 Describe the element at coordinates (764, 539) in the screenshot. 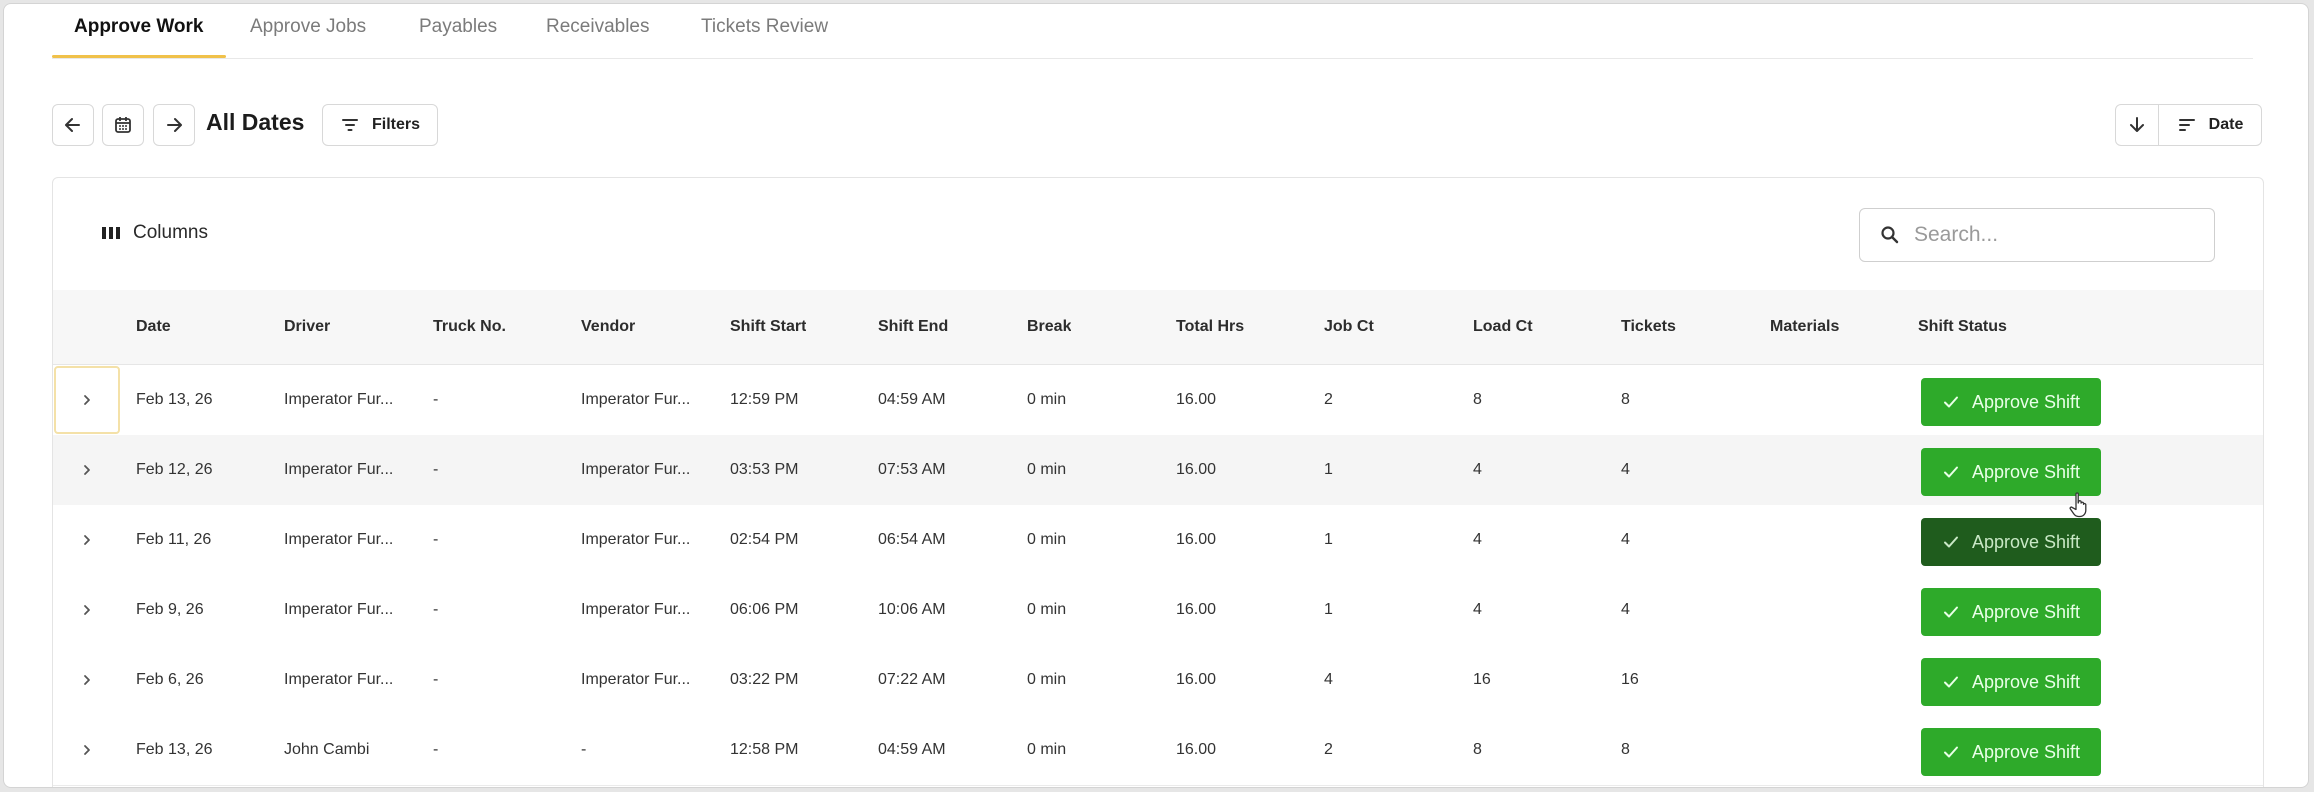

I see `cell-shift-start: 02:54 PM` at that location.